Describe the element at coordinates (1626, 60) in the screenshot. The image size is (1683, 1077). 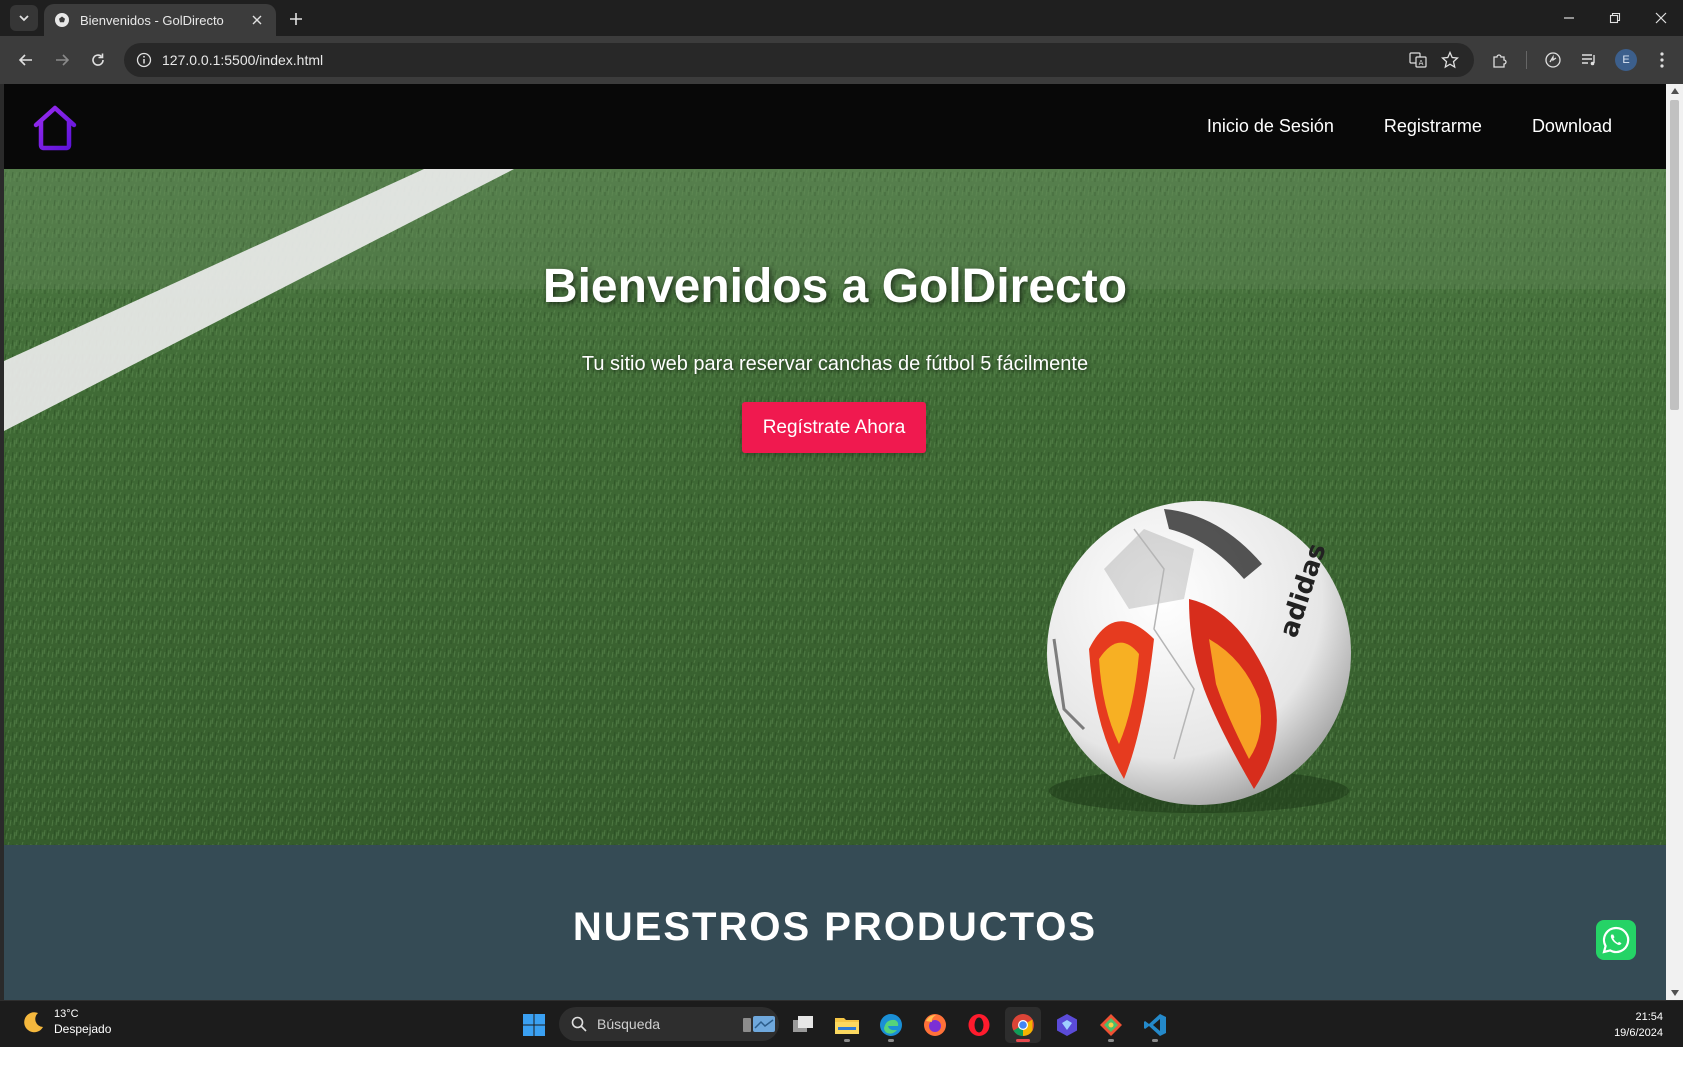
I see `profile-avatar: E` at that location.